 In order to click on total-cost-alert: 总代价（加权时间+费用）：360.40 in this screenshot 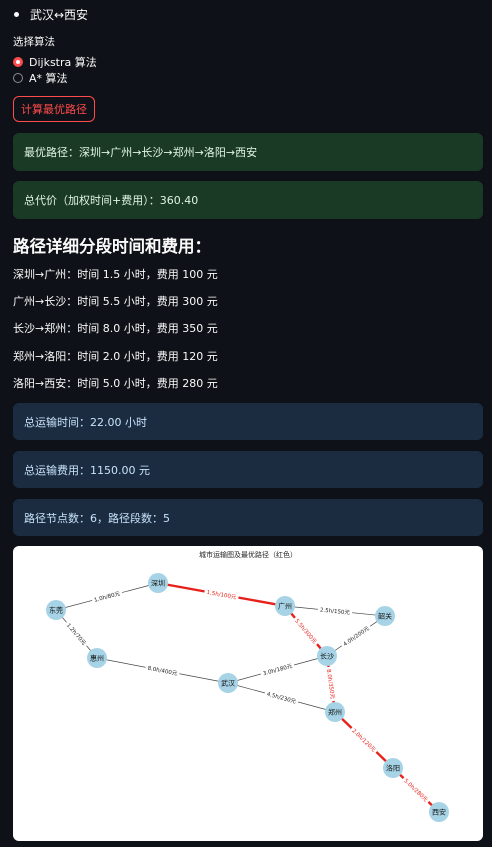, I will do `click(248, 200)`.